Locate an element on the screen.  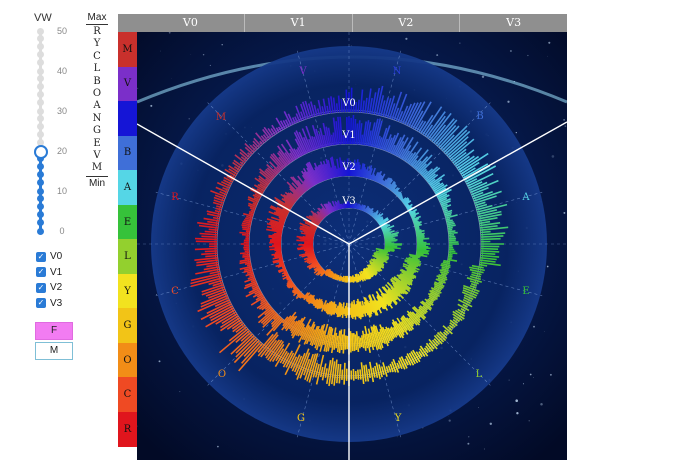
sector-label: M is located at coordinates (221, 117).